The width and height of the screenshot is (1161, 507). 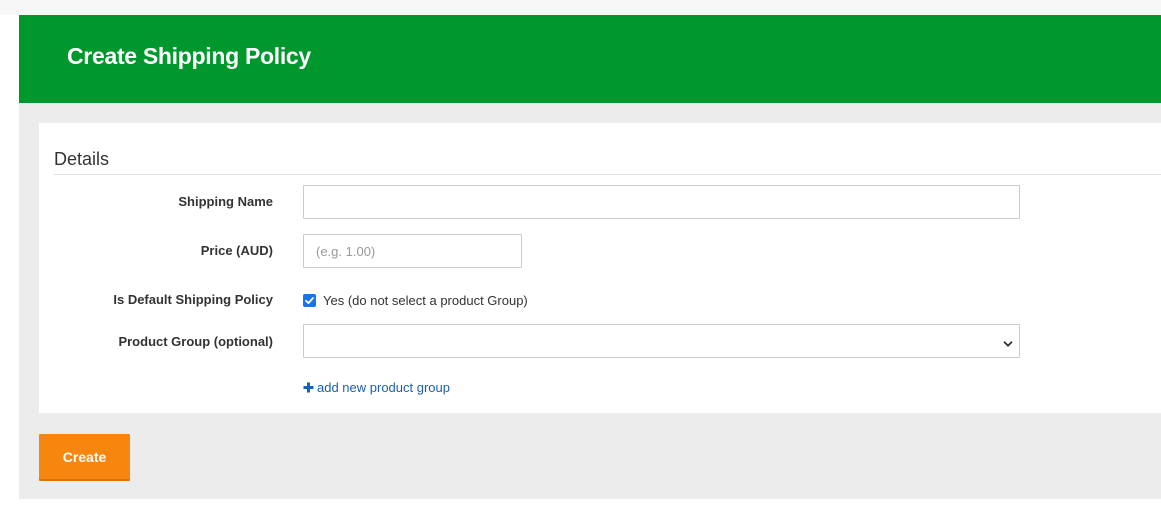 I want to click on product-group-label: Product Group (optional), so click(x=195, y=341).